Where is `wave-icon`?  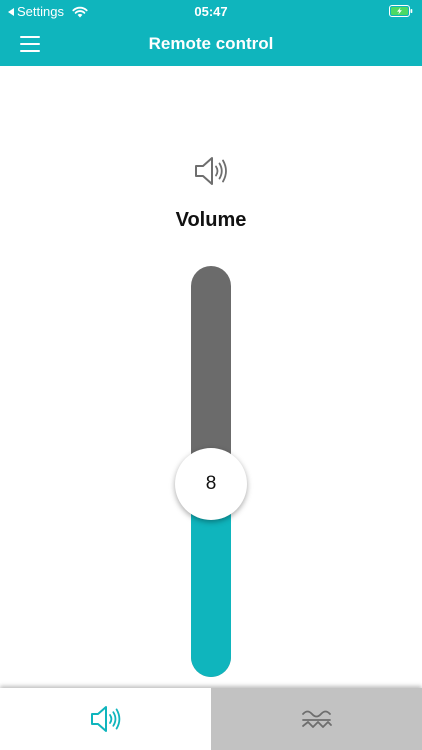 wave-icon is located at coordinates (316, 719).